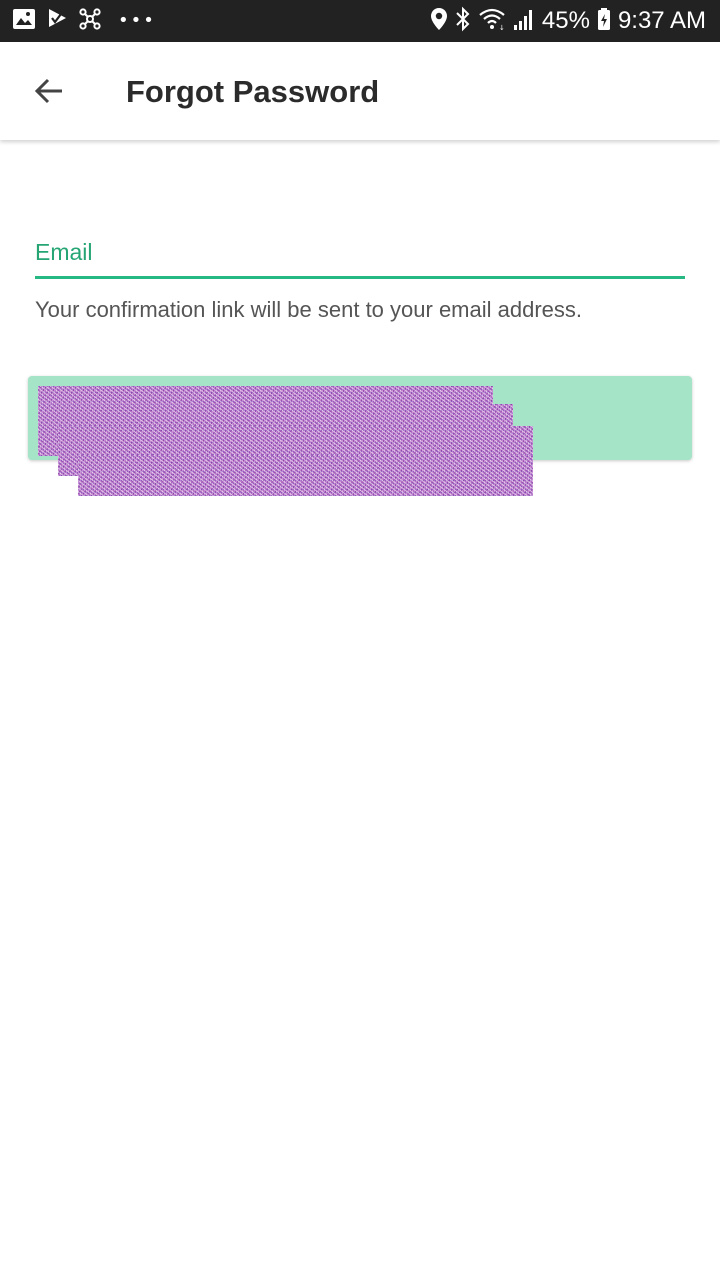  I want to click on bluetooth-icon, so click(463, 21).